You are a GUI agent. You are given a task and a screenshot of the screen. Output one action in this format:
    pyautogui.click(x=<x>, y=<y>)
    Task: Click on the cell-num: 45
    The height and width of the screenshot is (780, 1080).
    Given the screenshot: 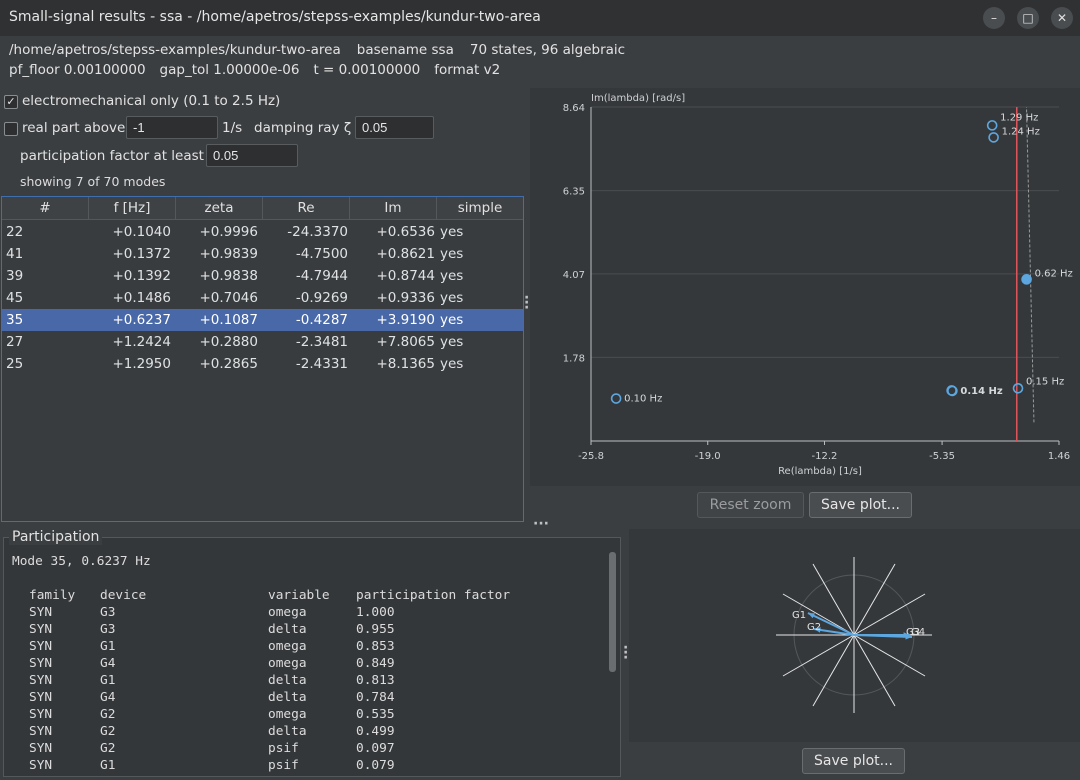 What is the action you would take?
    pyautogui.click(x=15, y=298)
    